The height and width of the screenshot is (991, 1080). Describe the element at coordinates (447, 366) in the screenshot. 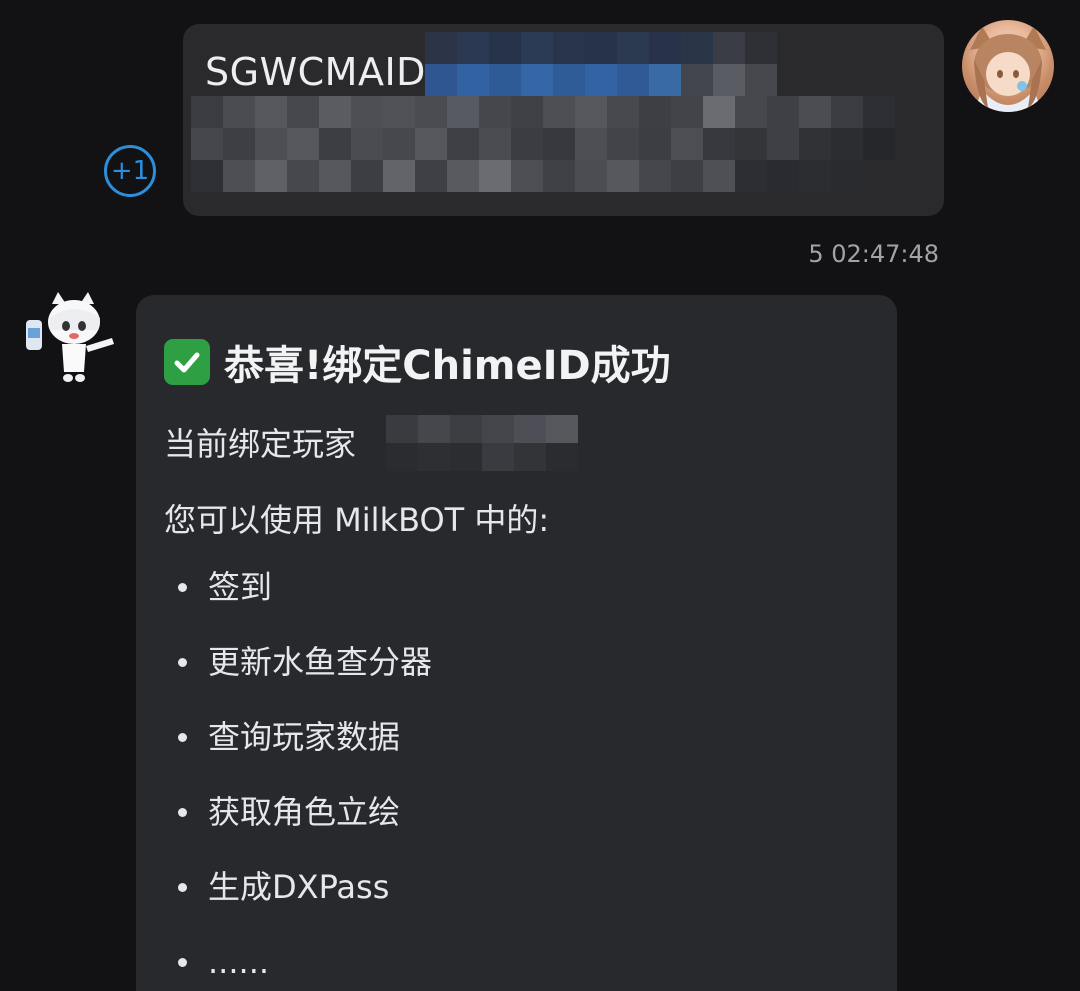

I see `title-text: 恭喜!绑定ChimeID成功` at that location.